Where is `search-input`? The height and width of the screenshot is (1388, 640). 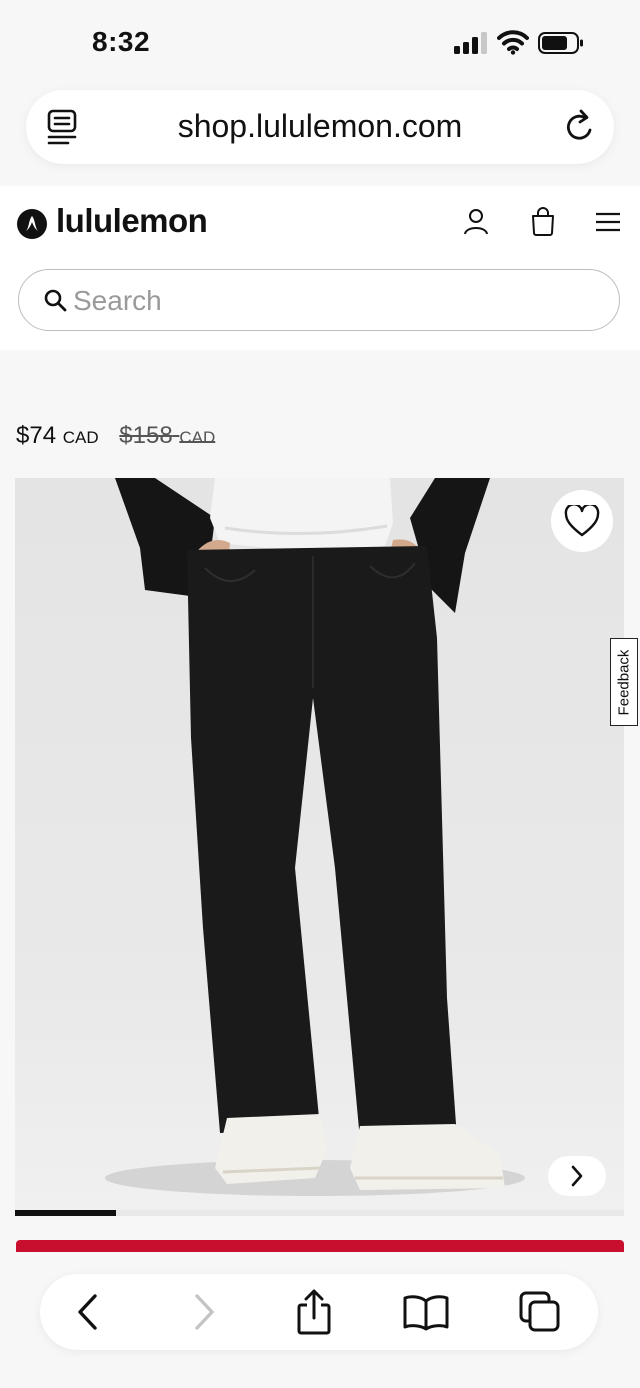
search-input is located at coordinates (333, 301).